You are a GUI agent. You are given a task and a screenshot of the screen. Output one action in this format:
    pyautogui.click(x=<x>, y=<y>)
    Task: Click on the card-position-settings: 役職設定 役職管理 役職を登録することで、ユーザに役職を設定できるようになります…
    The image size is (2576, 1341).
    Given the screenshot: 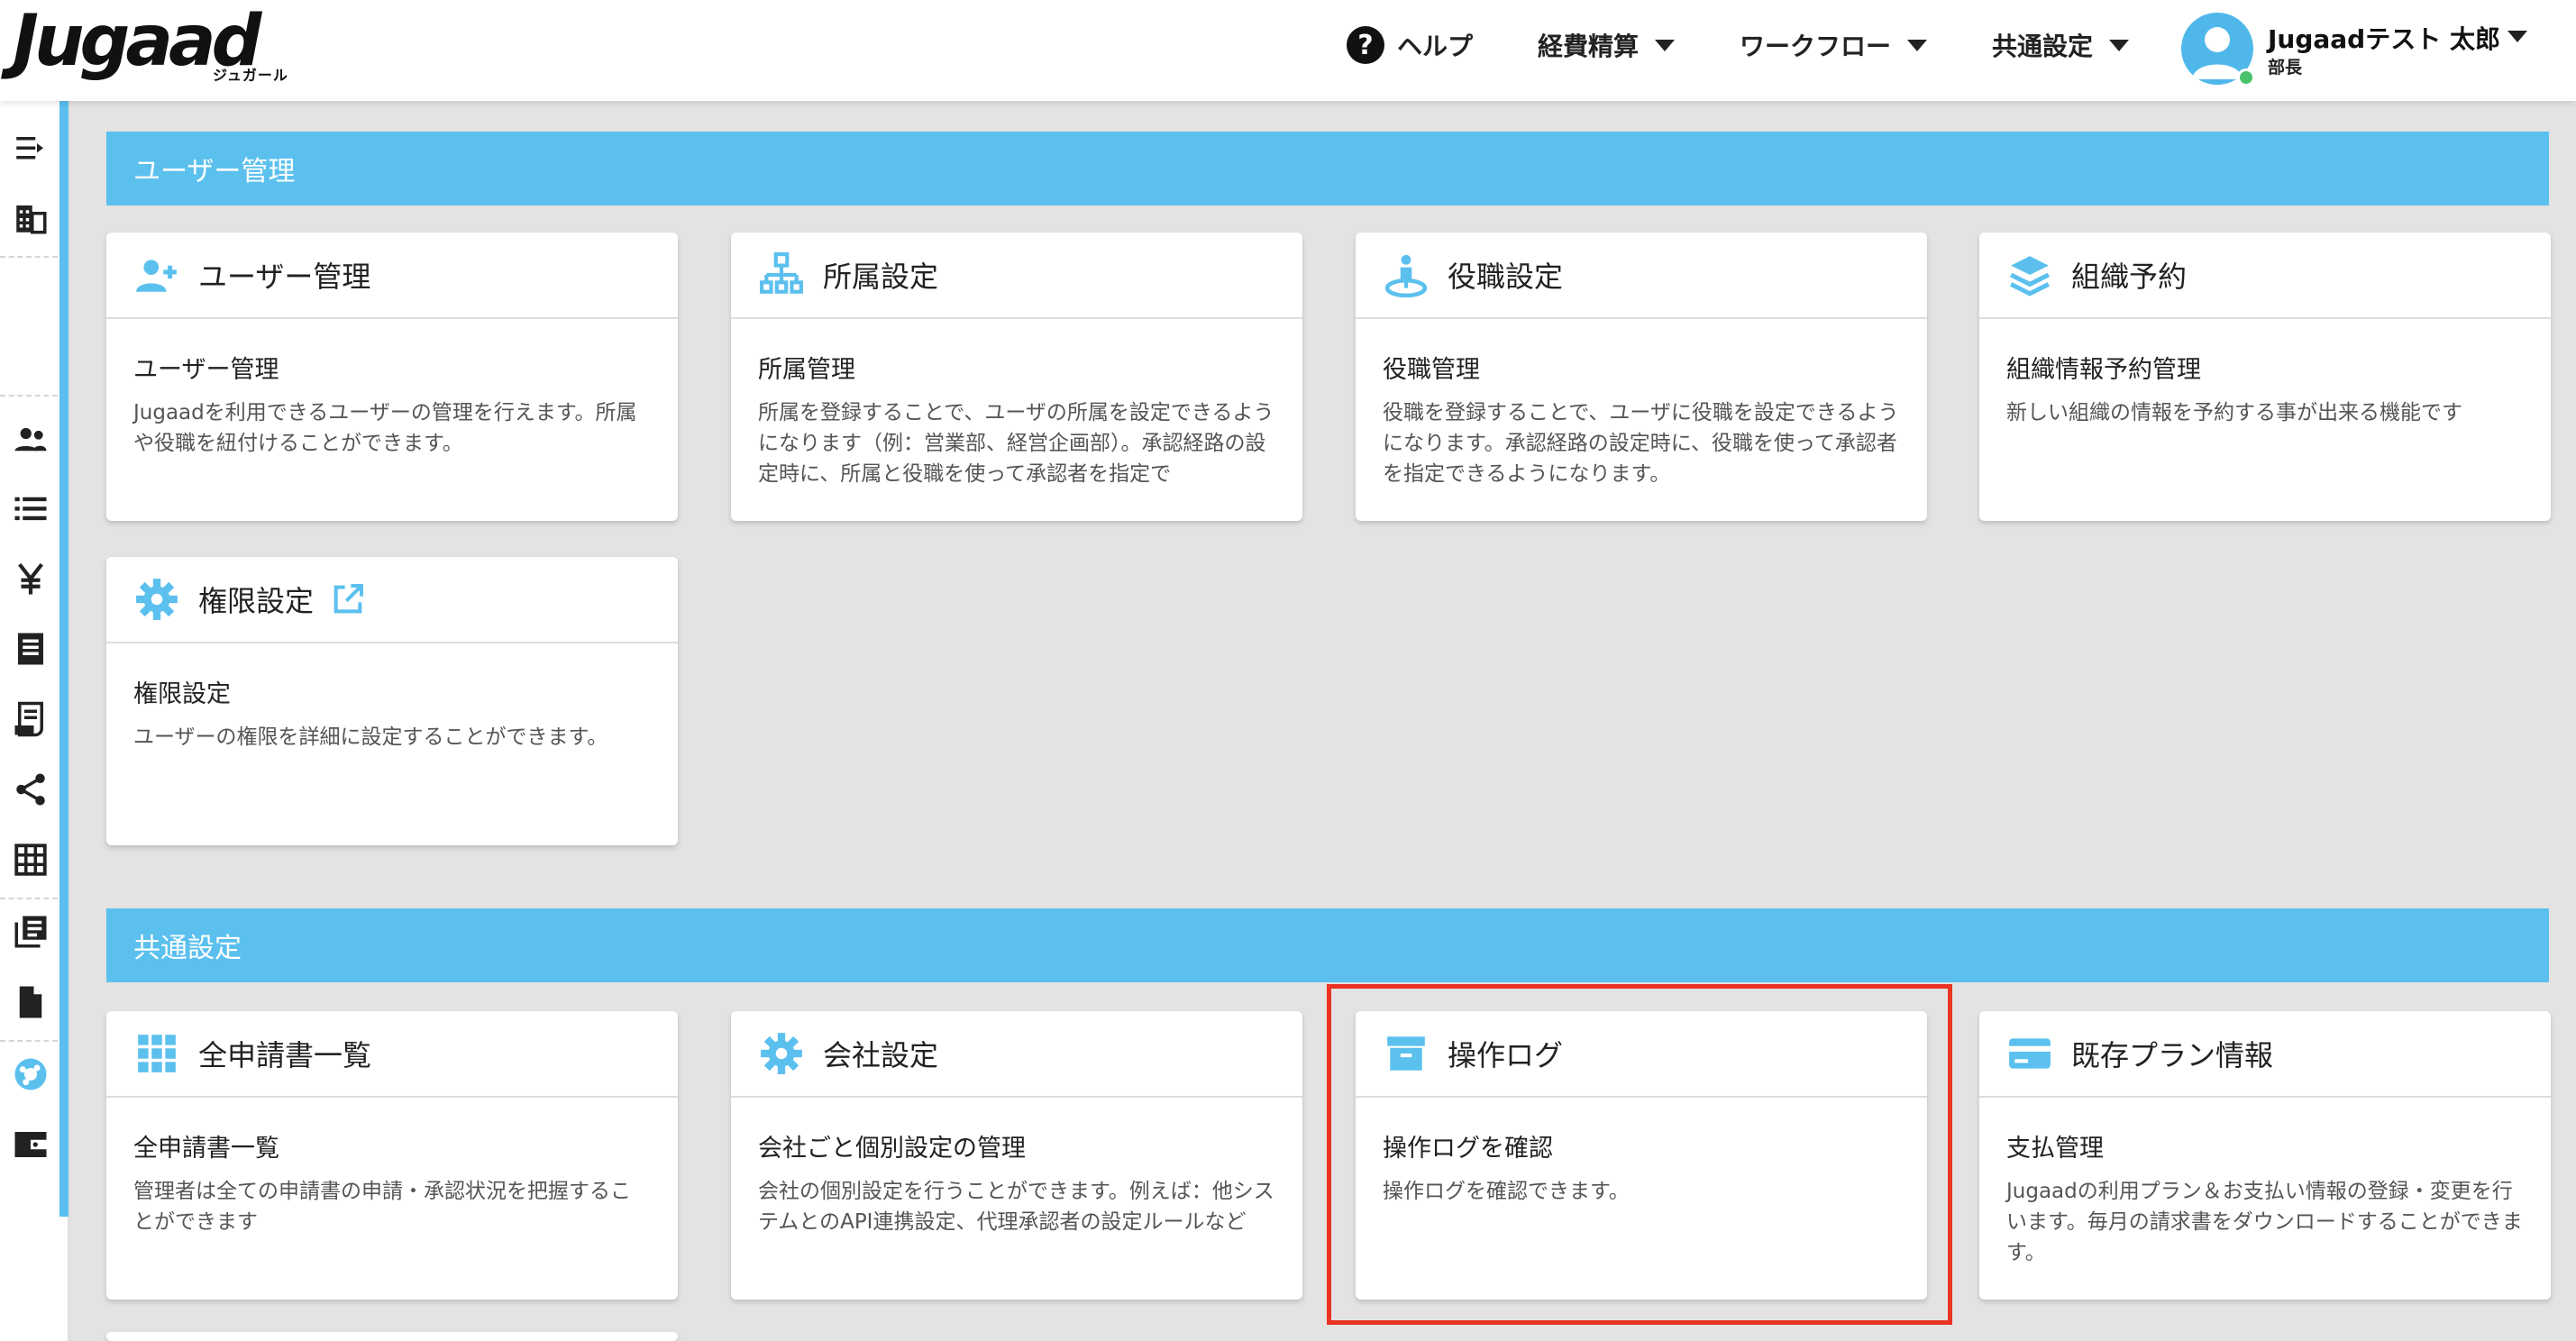 What is the action you would take?
    pyautogui.click(x=1641, y=377)
    